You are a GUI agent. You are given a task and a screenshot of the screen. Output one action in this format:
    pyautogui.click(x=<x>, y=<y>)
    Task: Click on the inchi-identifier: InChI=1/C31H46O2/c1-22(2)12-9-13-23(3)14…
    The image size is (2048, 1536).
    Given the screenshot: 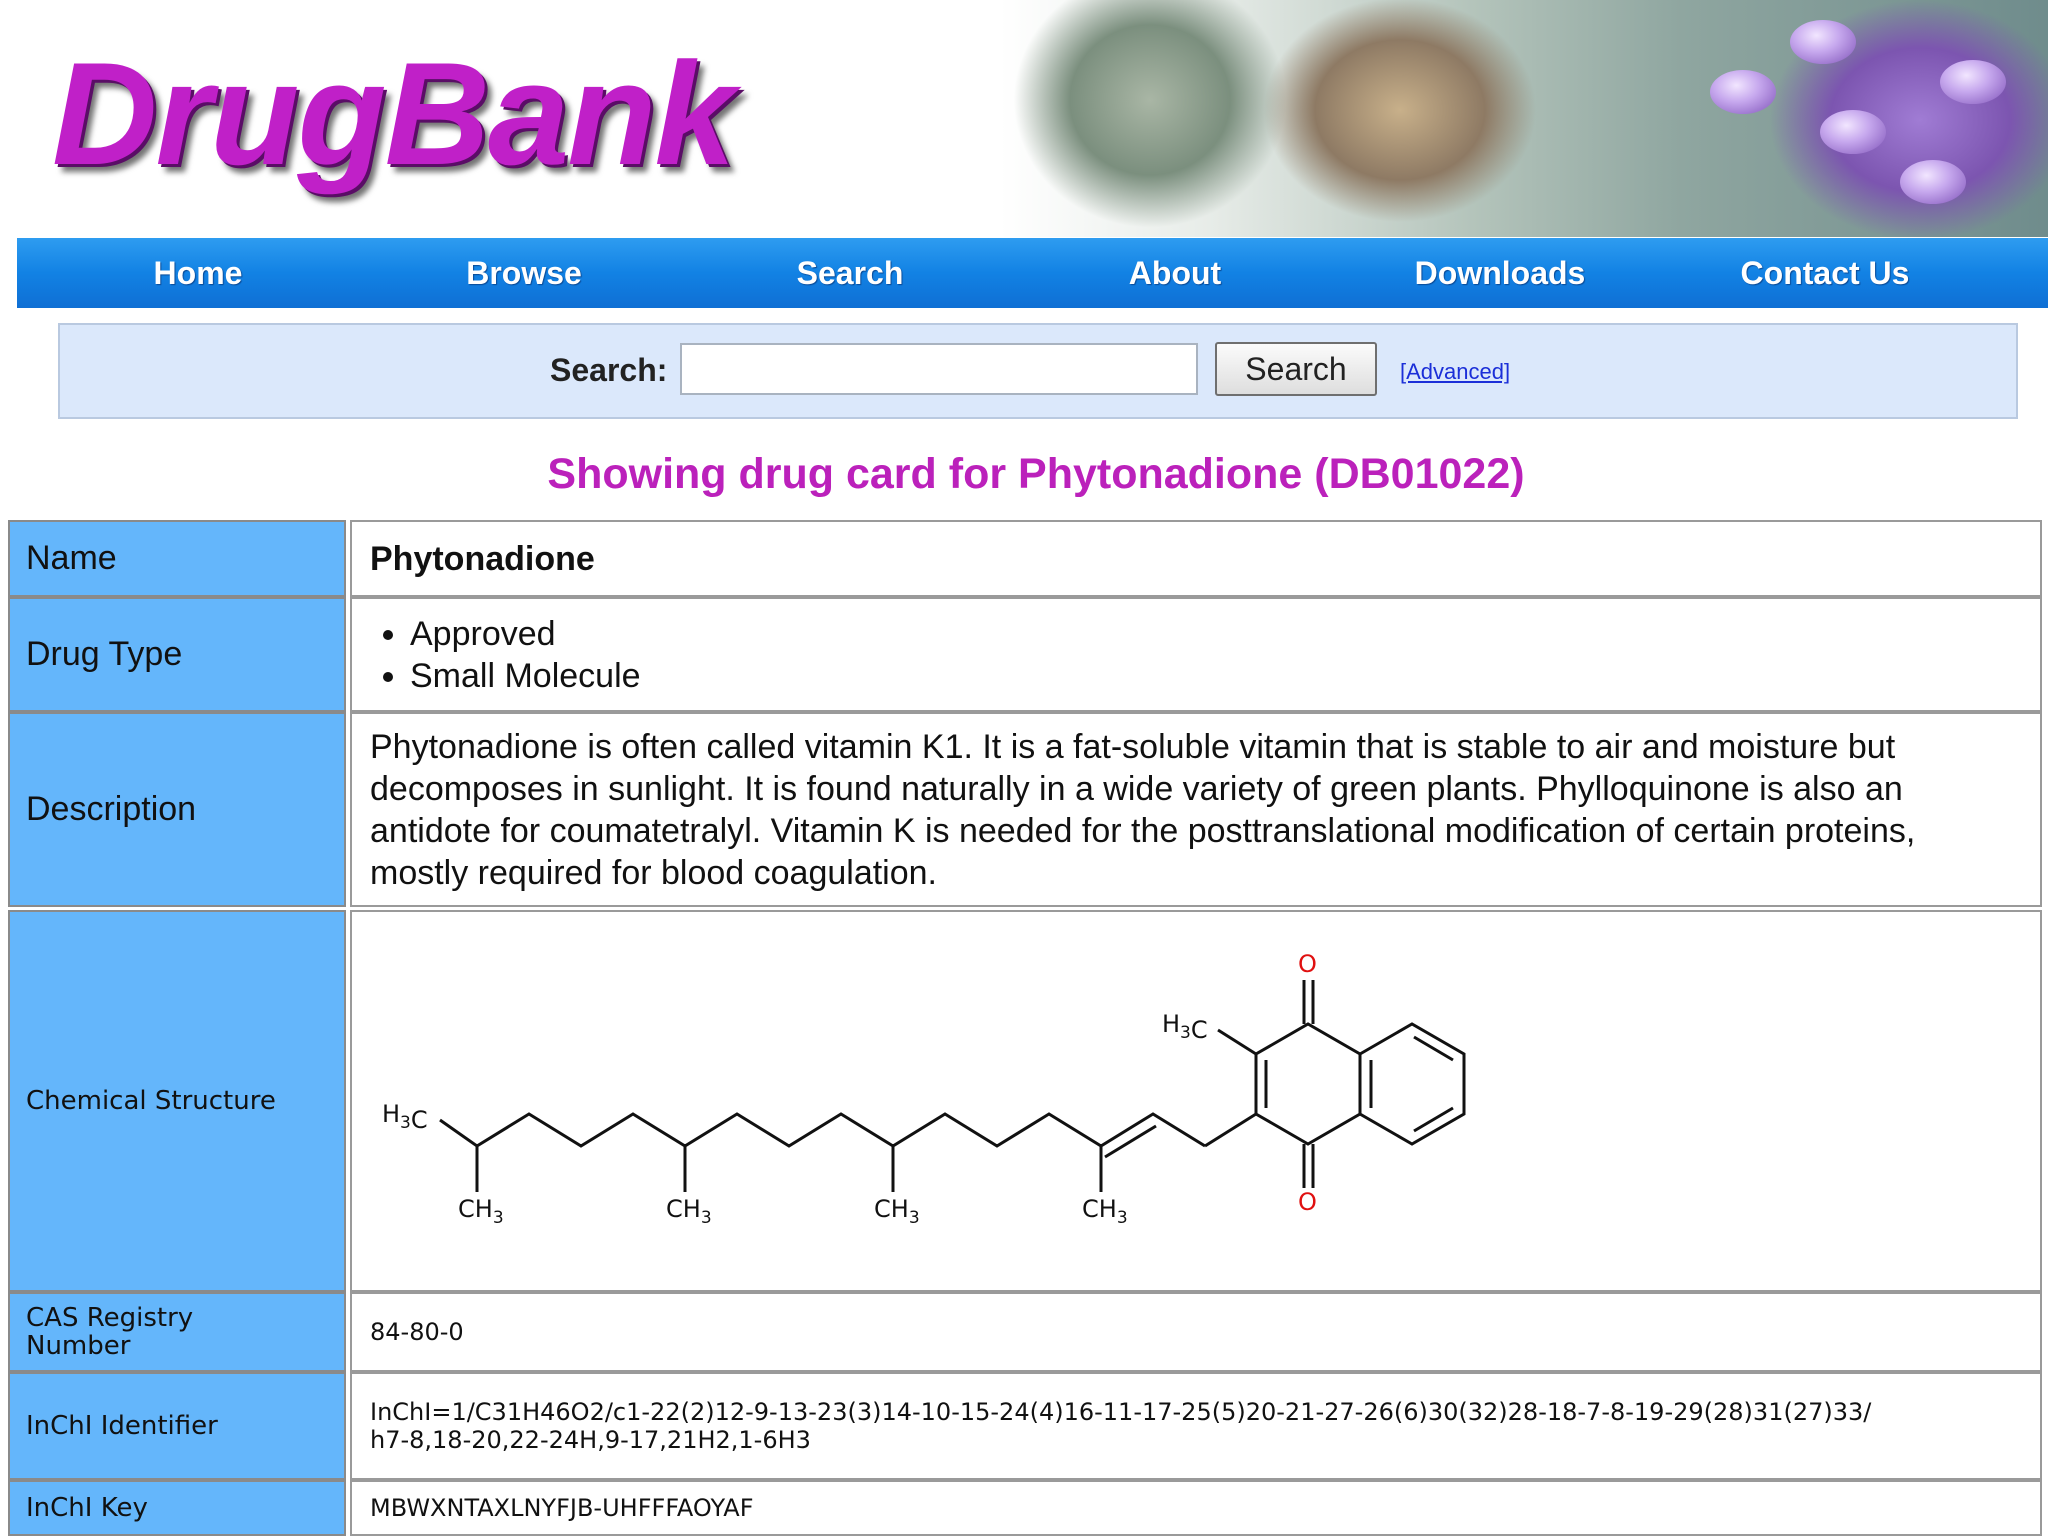 What is the action you would take?
    pyautogui.click(x=1121, y=1426)
    